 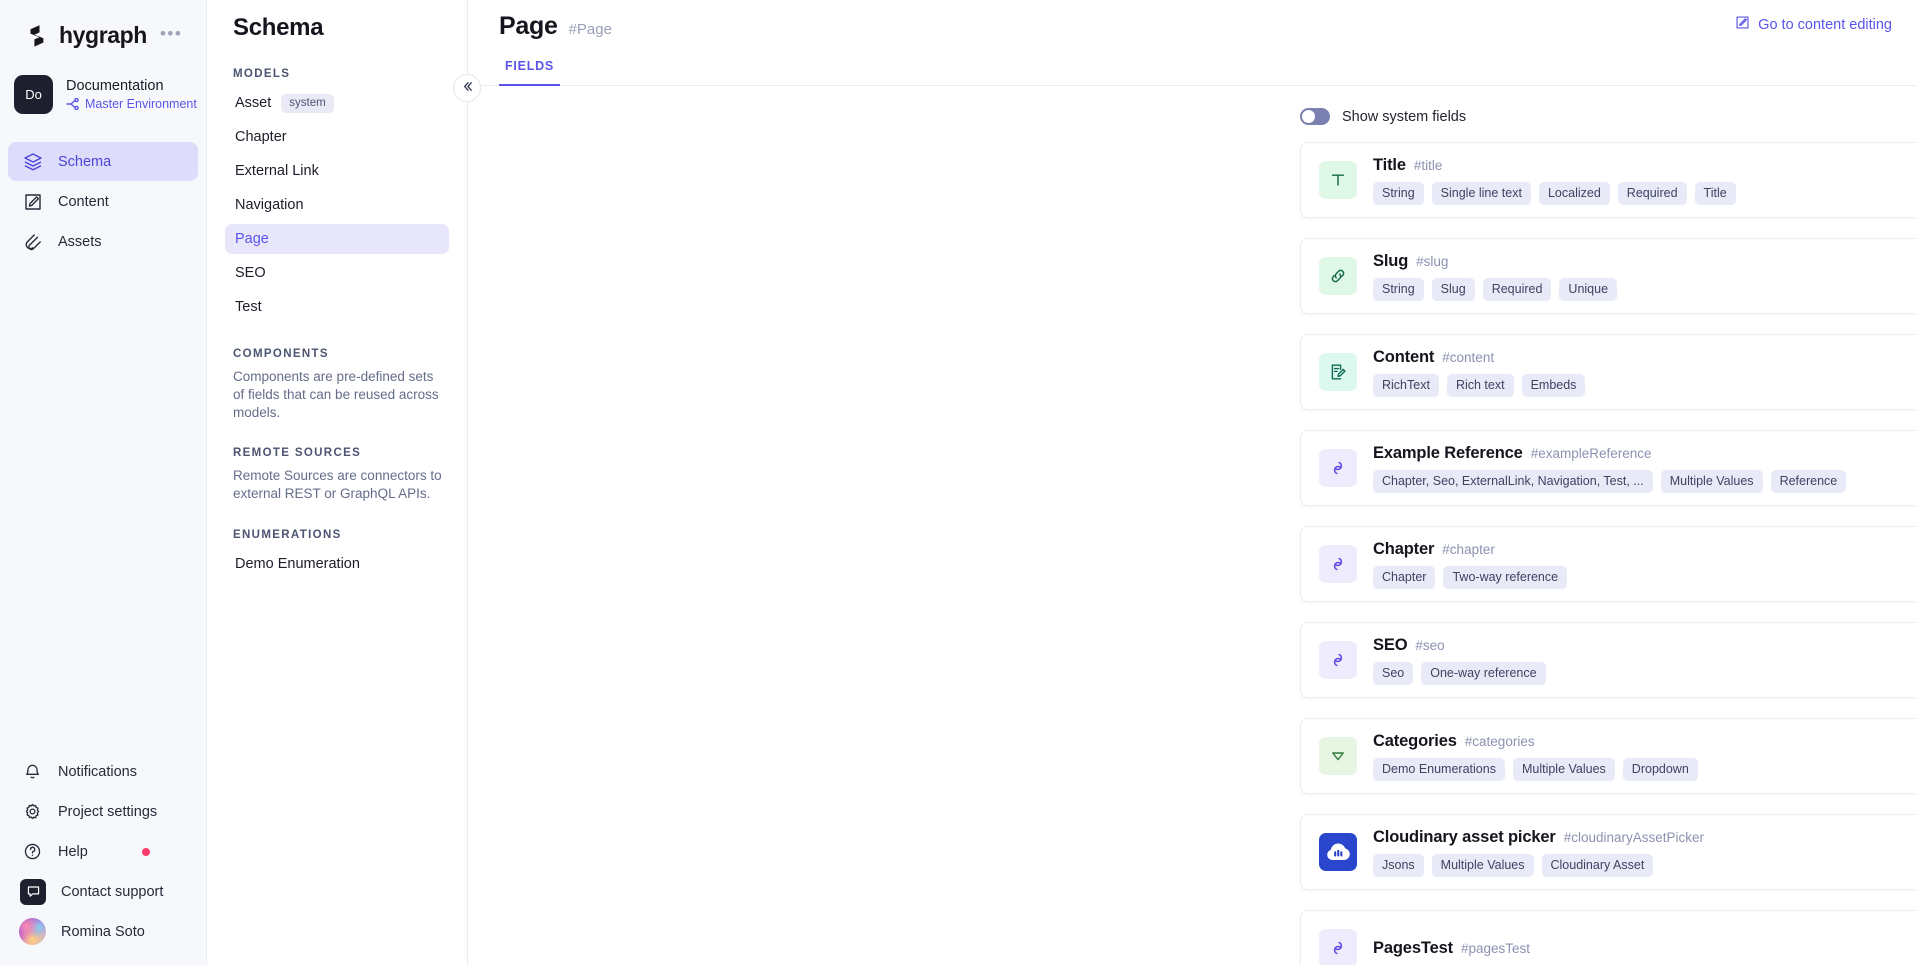 What do you see at coordinates (32, 241) in the screenshot?
I see `paperclip-icon` at bounding box center [32, 241].